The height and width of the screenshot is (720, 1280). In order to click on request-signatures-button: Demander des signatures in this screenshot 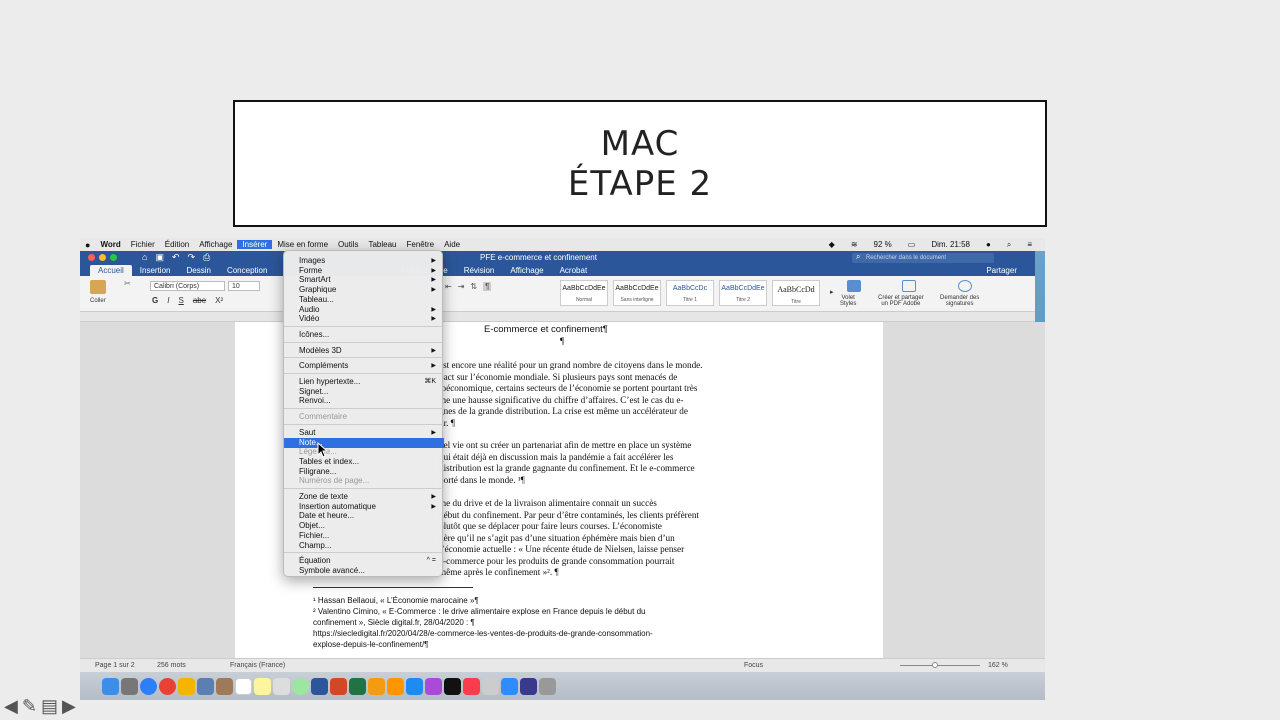, I will do `click(959, 301)`.